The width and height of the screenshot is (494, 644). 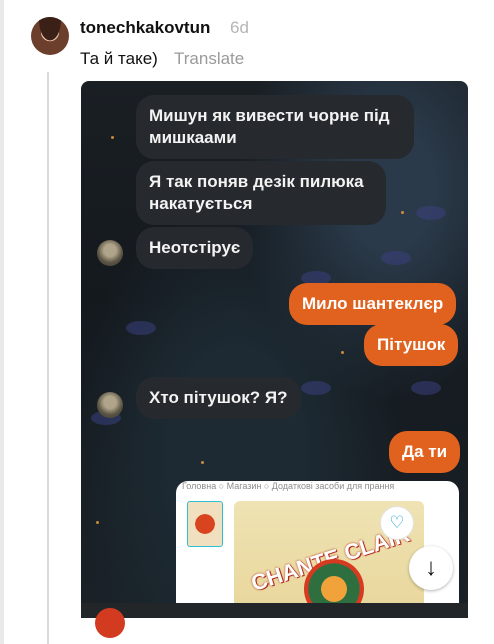 I want to click on chat-message-incoming: Мишун як вивести чорне під мишкаами, so click(x=275, y=127).